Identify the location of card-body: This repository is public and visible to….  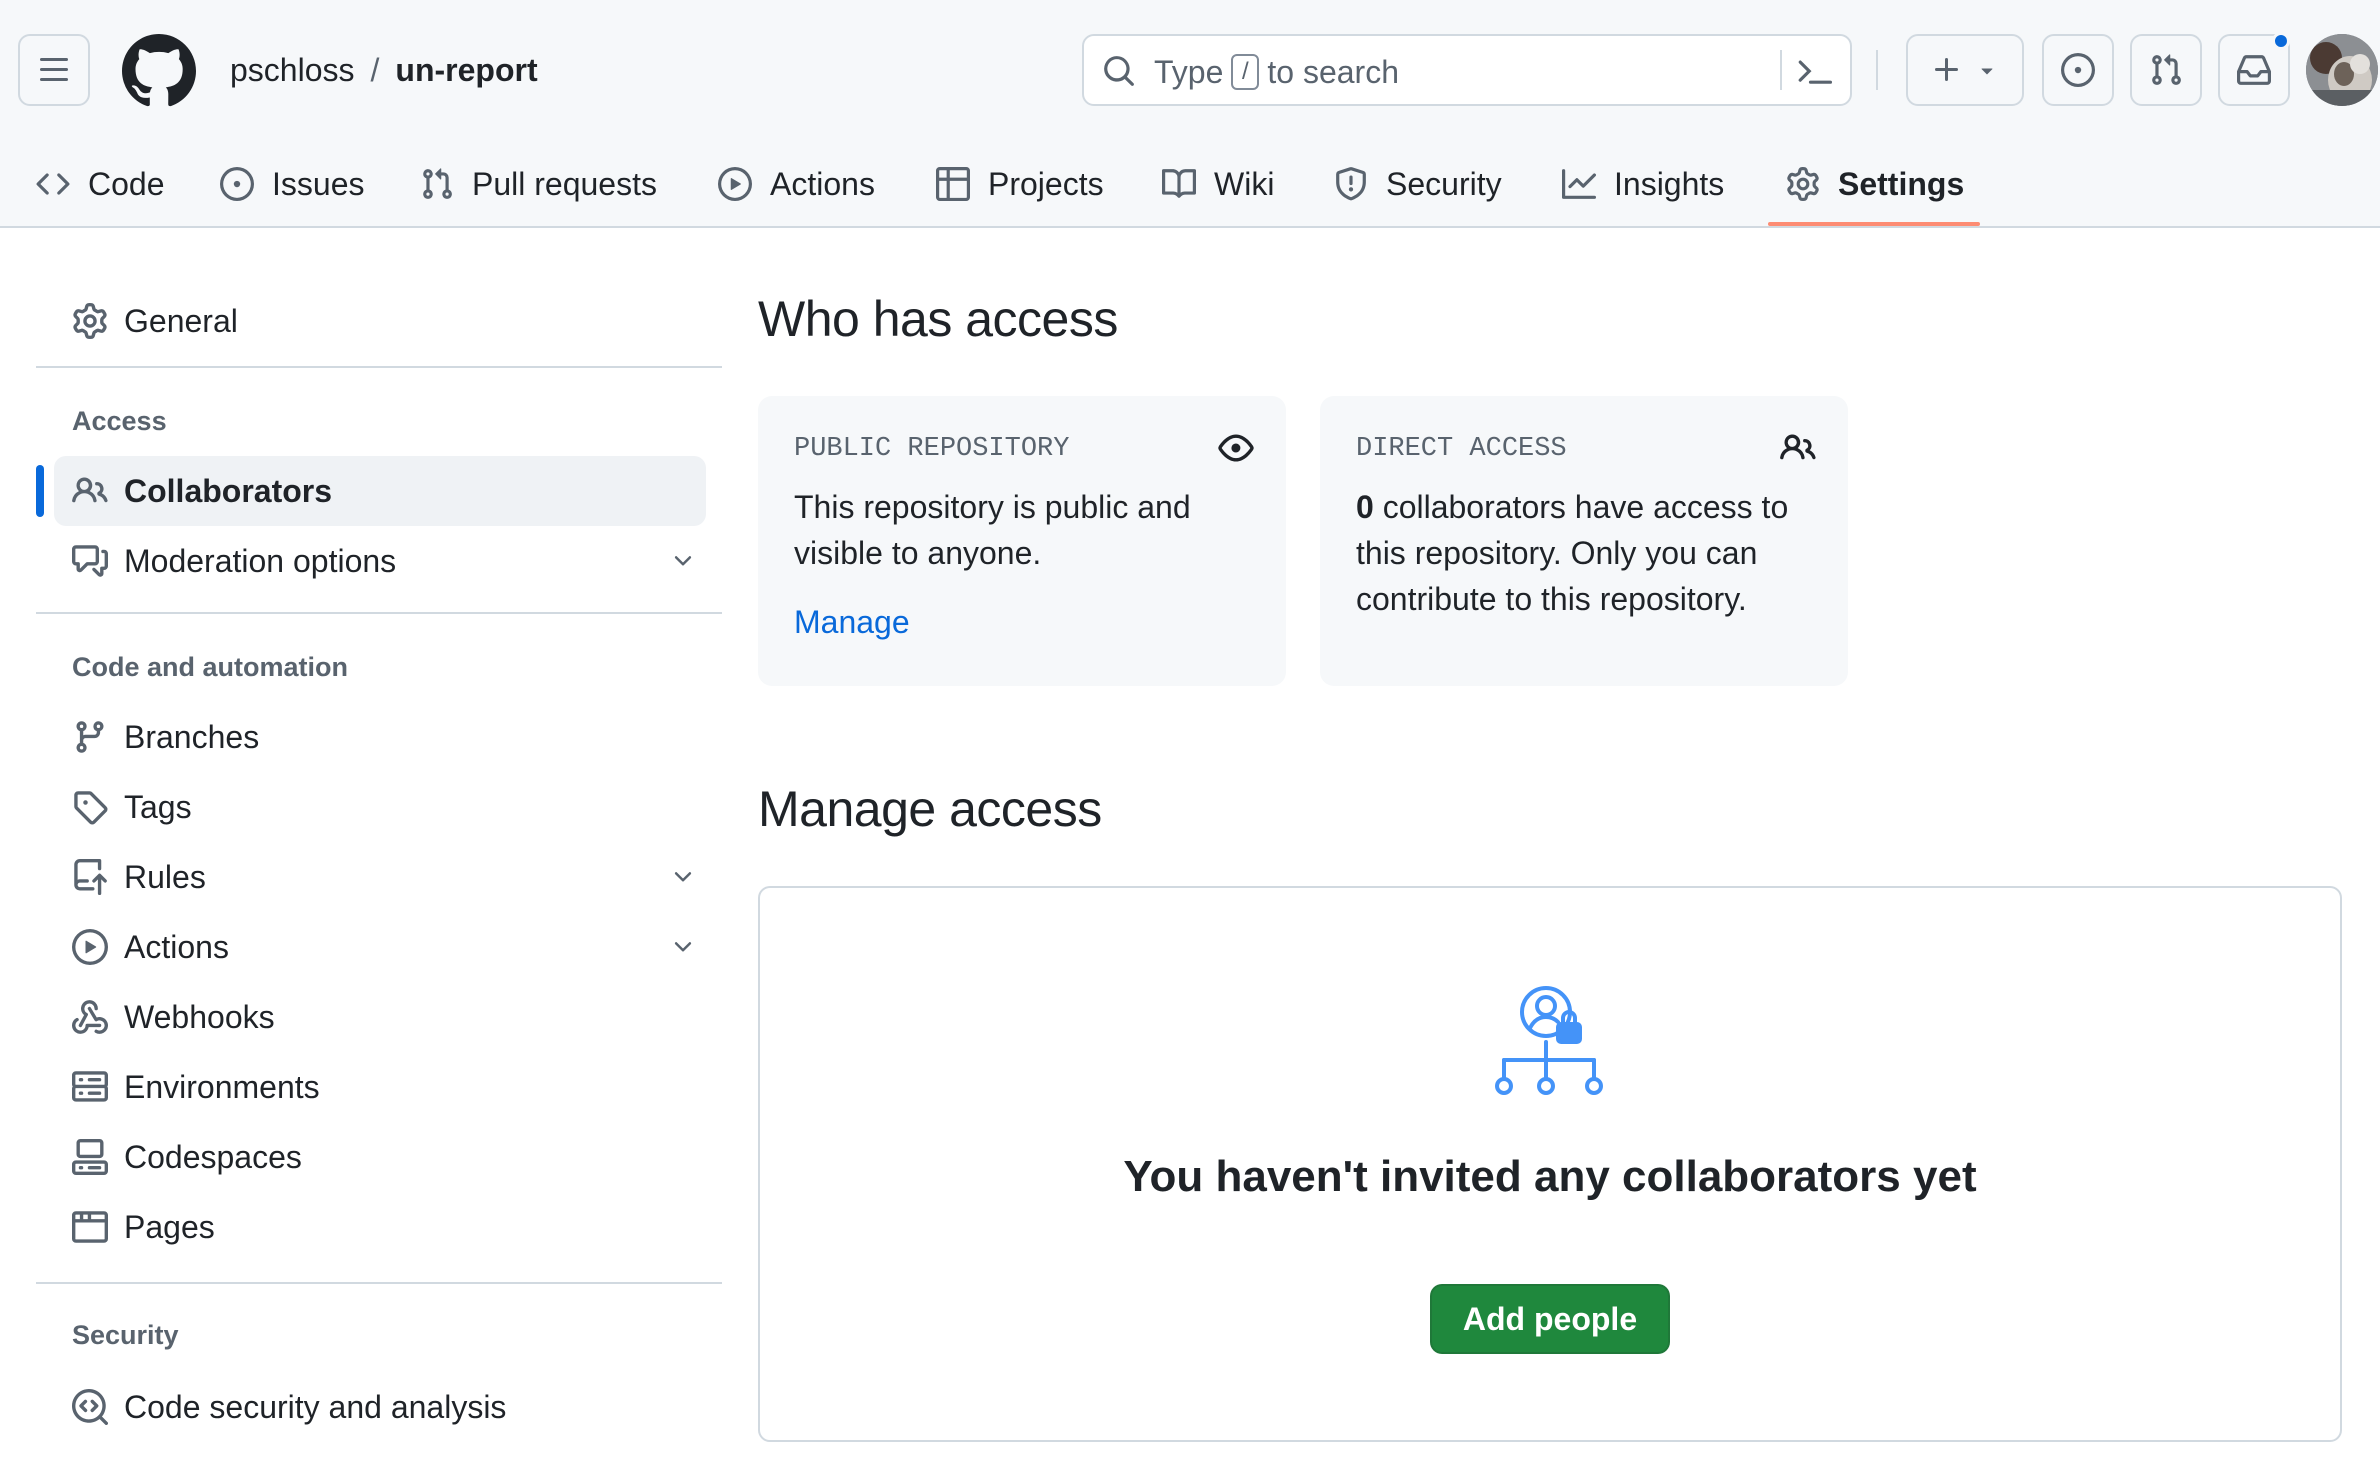
(992, 530).